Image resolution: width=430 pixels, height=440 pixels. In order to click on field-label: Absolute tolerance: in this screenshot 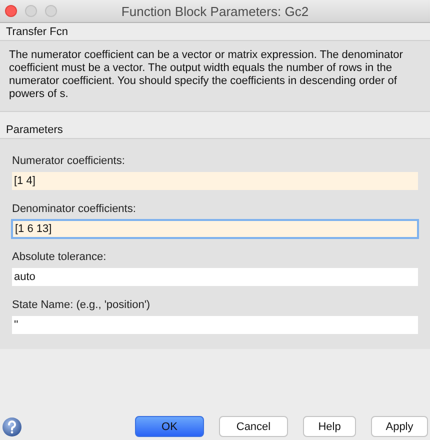, I will do `click(60, 257)`.